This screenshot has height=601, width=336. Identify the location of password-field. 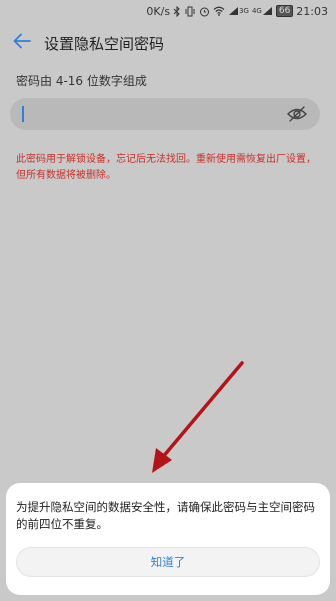
(165, 115).